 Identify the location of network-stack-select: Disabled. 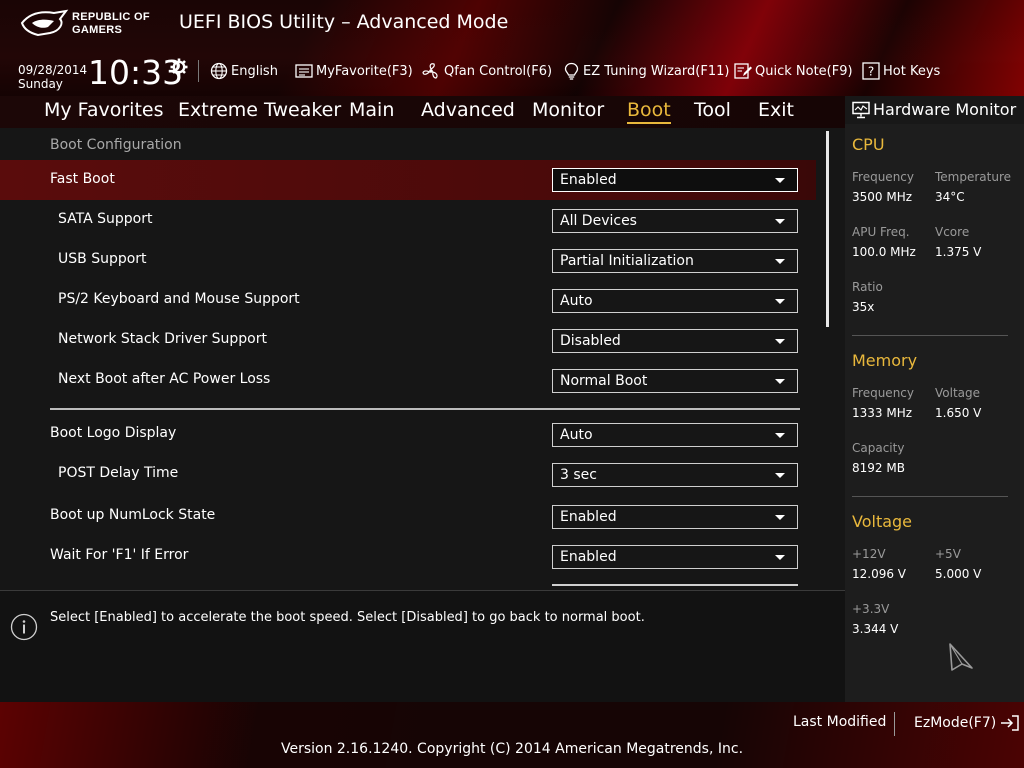
(675, 341).